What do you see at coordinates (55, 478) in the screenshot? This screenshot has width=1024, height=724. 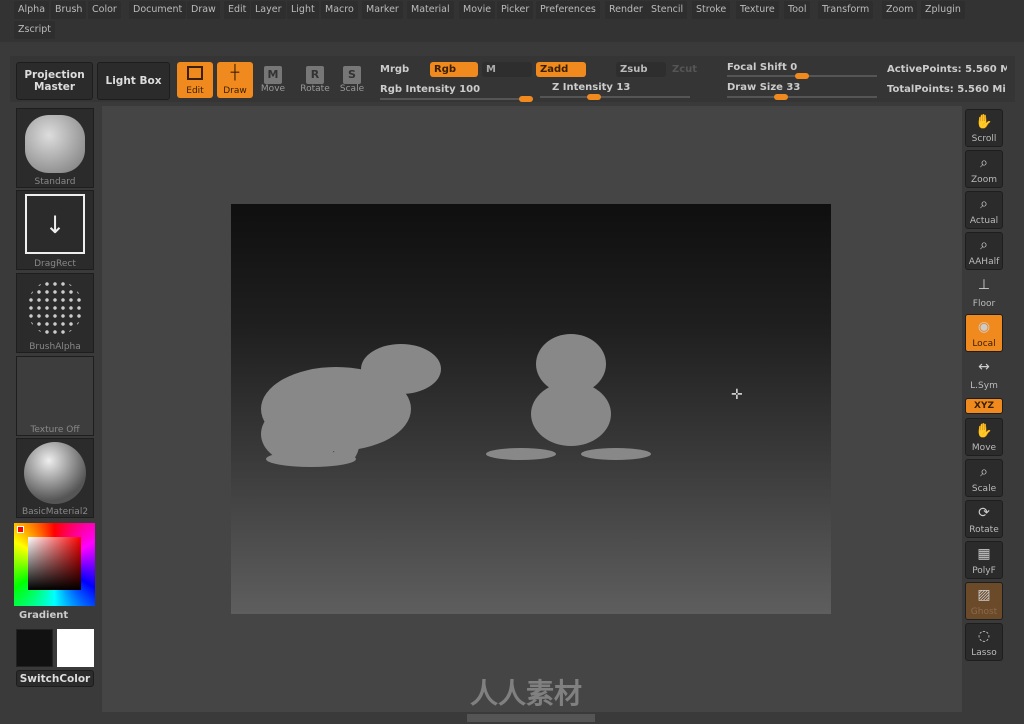 I see `material-selector: BasicMaterial2` at bounding box center [55, 478].